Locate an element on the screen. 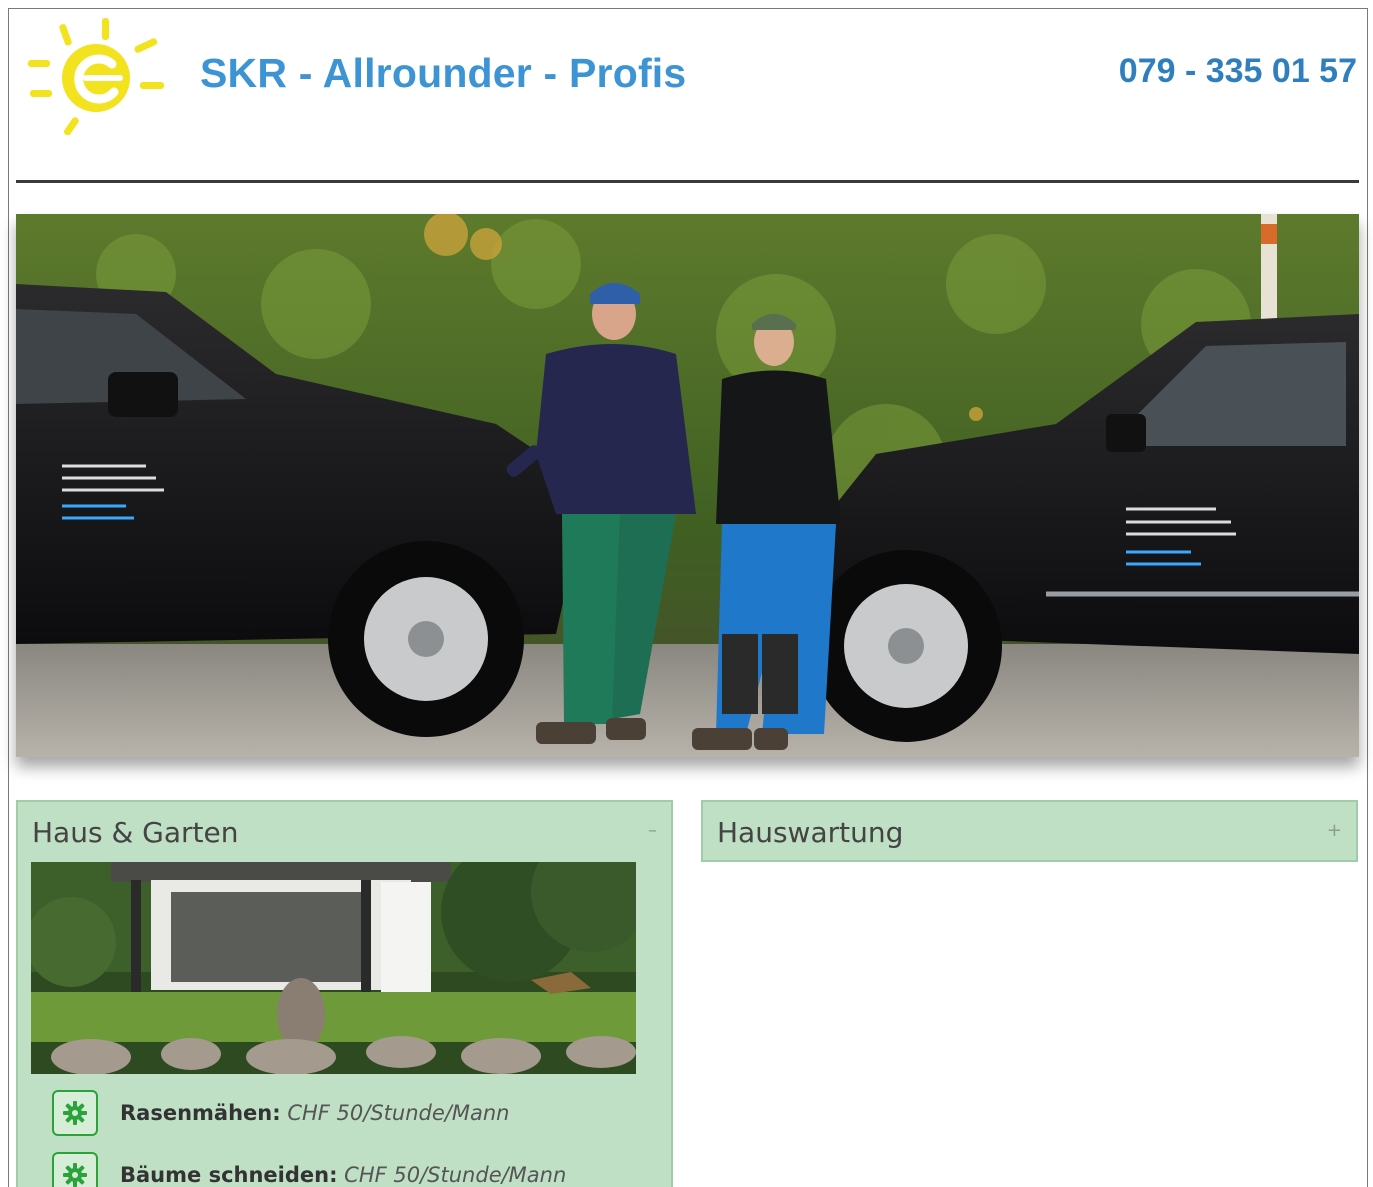  brand-title: SKR - Allrounder - Profis is located at coordinates (443, 73).